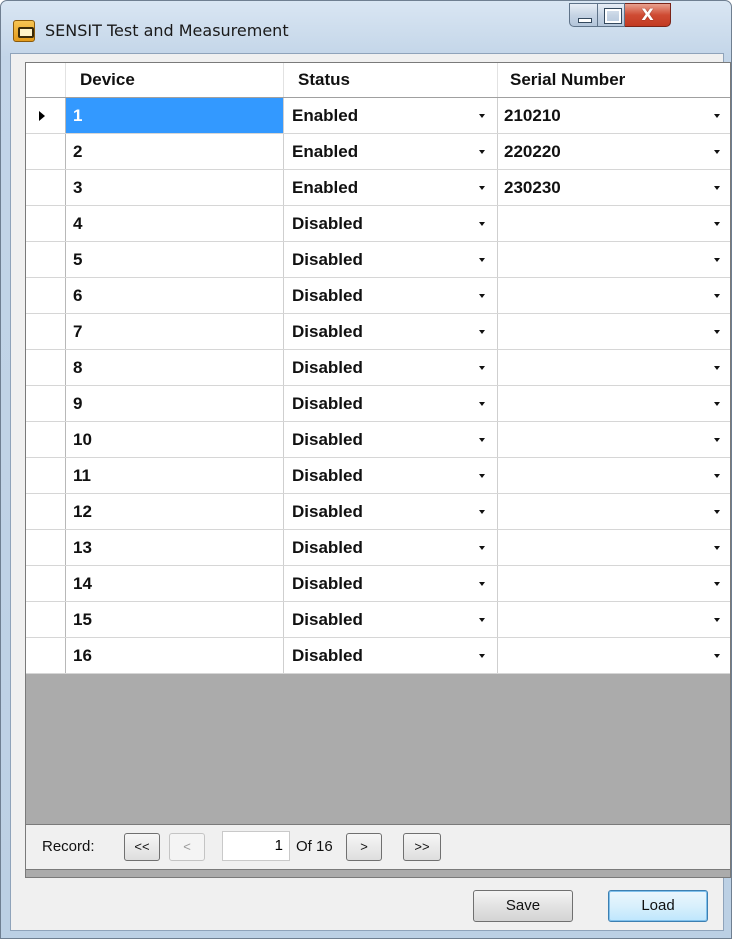 This screenshot has height=939, width=732. What do you see at coordinates (658, 906) in the screenshot?
I see `load-button: Load` at bounding box center [658, 906].